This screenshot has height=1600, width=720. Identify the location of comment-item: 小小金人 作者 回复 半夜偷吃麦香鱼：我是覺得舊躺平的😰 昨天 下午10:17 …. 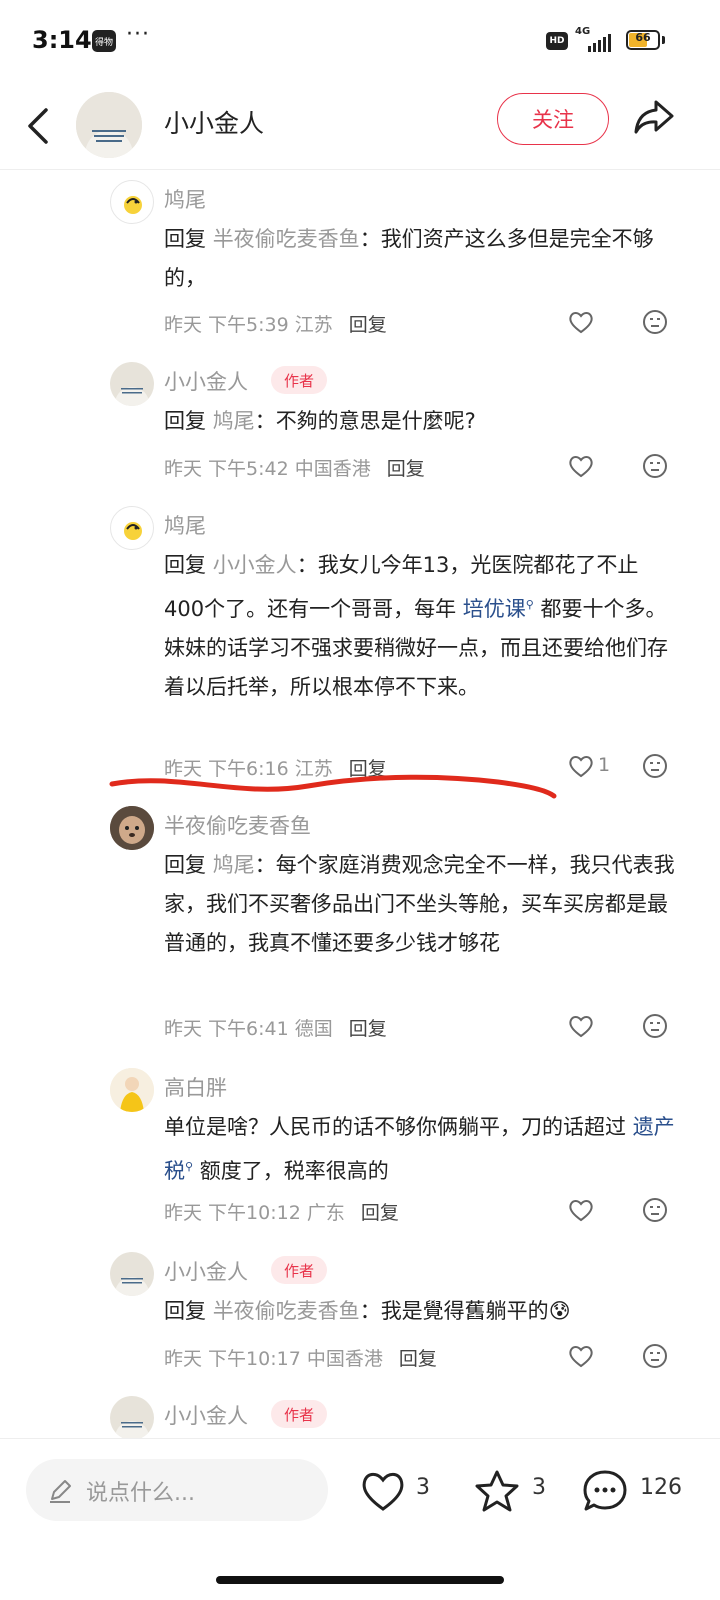
(360, 1315).